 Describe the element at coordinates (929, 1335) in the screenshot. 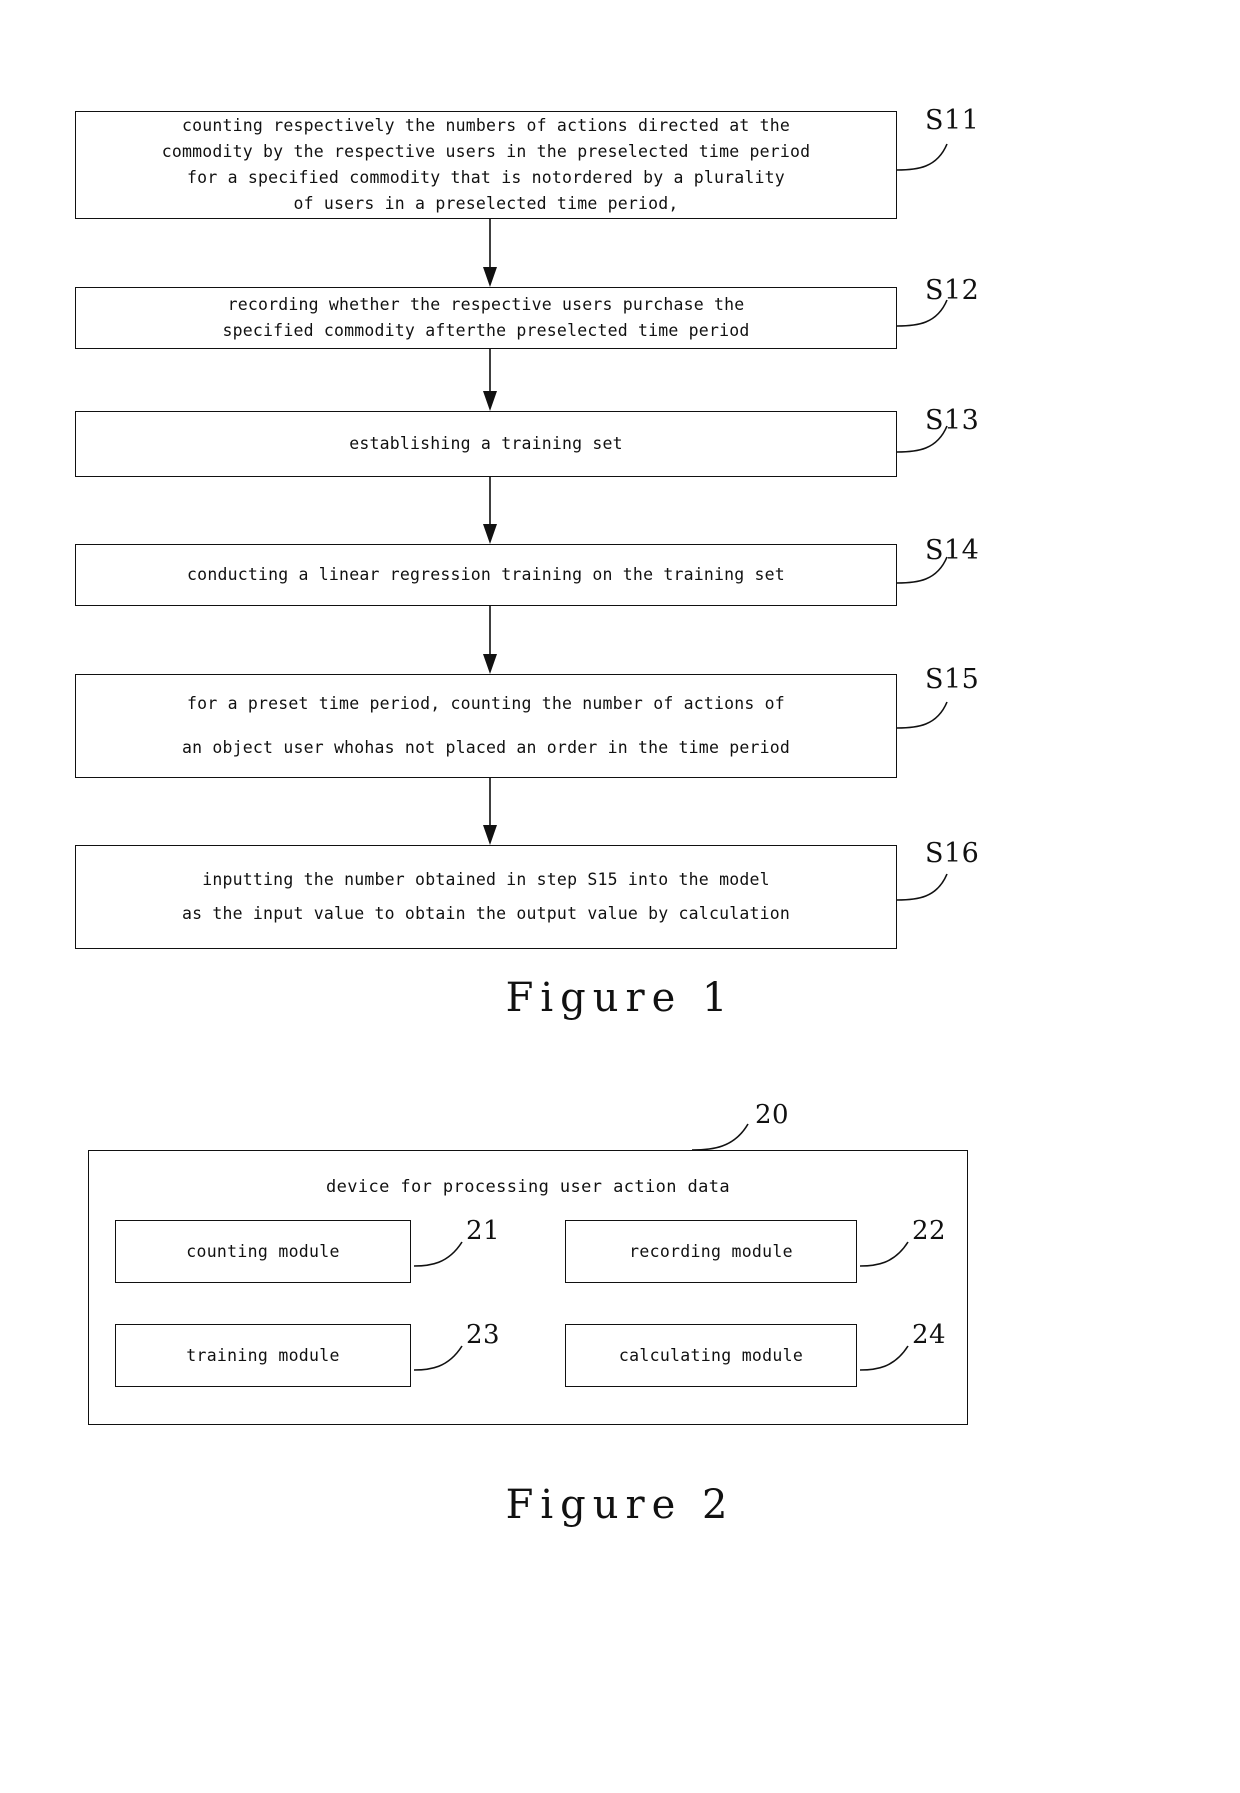

I see `ref-label-24: 24` at that location.